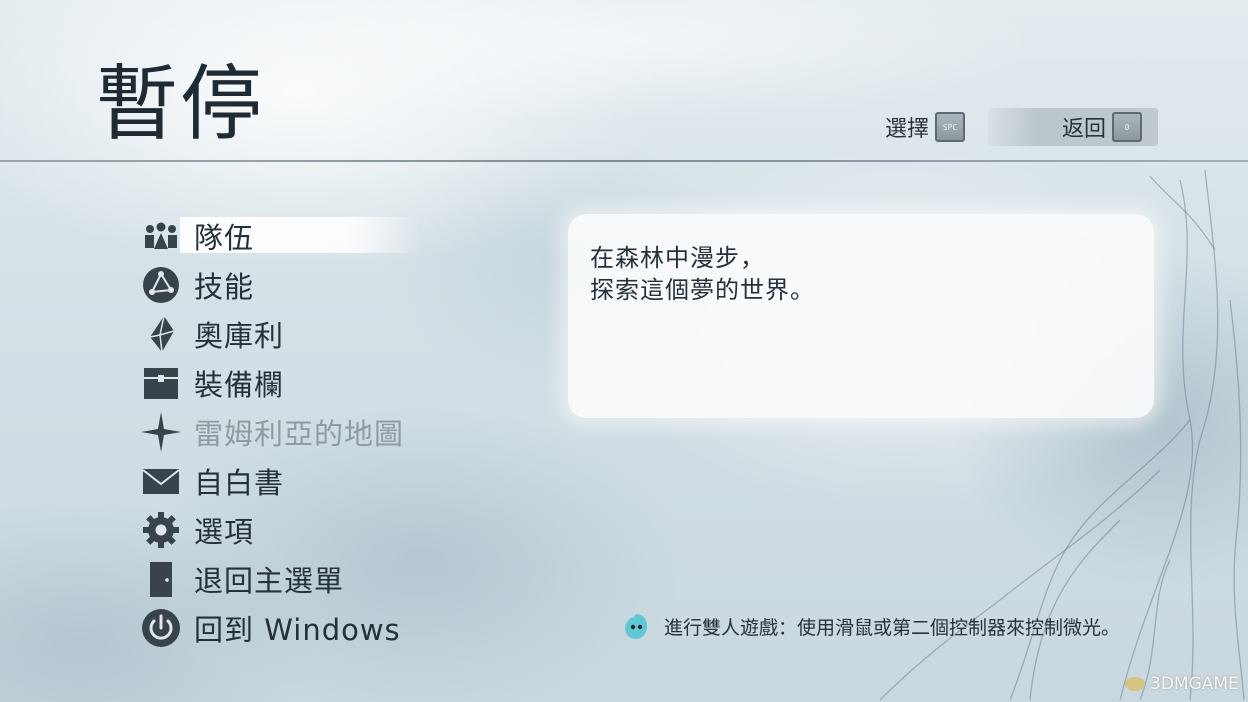 This screenshot has width=1248, height=702. Describe the element at coordinates (239, 335) in the screenshot. I see `menu-item-label: 奧庫利` at that location.